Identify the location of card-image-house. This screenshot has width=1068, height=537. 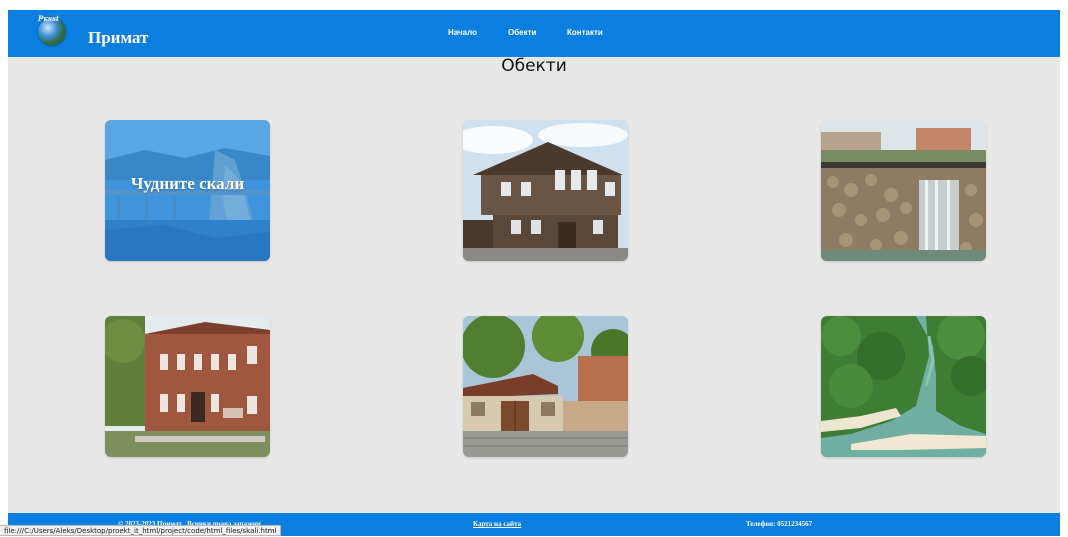
(545, 190).